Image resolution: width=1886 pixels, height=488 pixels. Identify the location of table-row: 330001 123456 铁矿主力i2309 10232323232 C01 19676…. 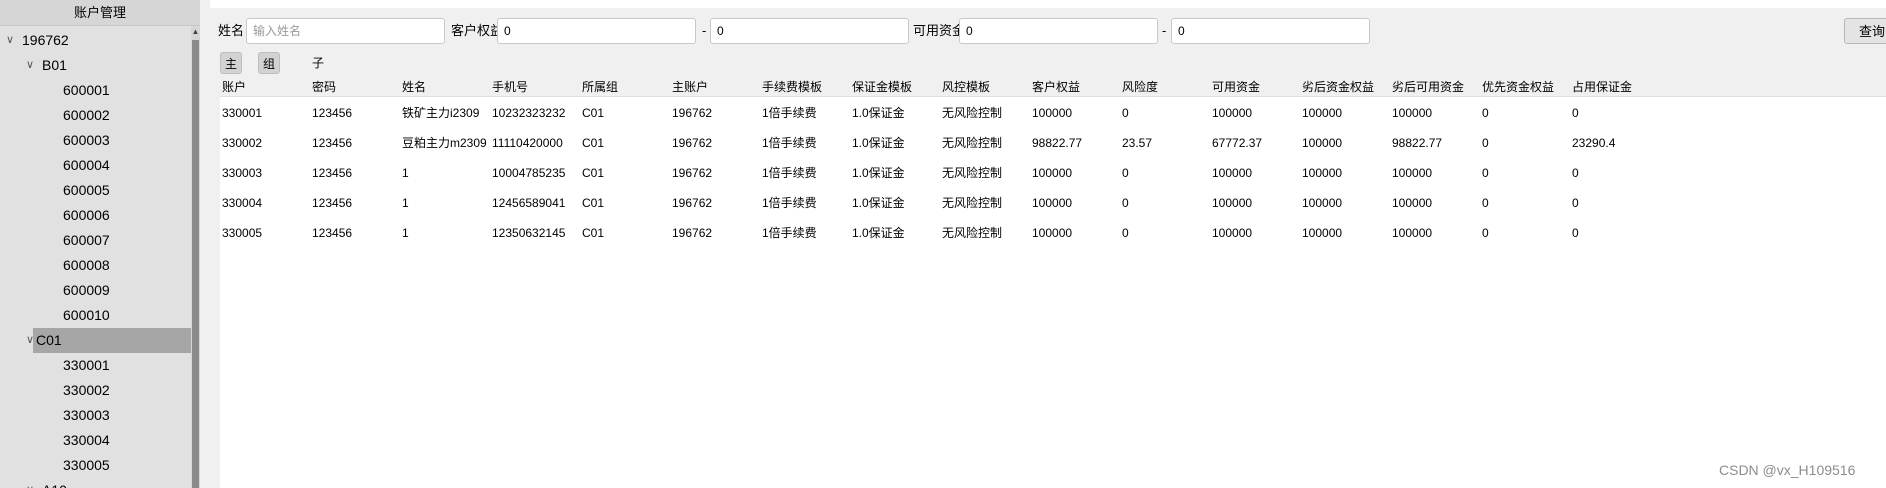
(1053, 113).